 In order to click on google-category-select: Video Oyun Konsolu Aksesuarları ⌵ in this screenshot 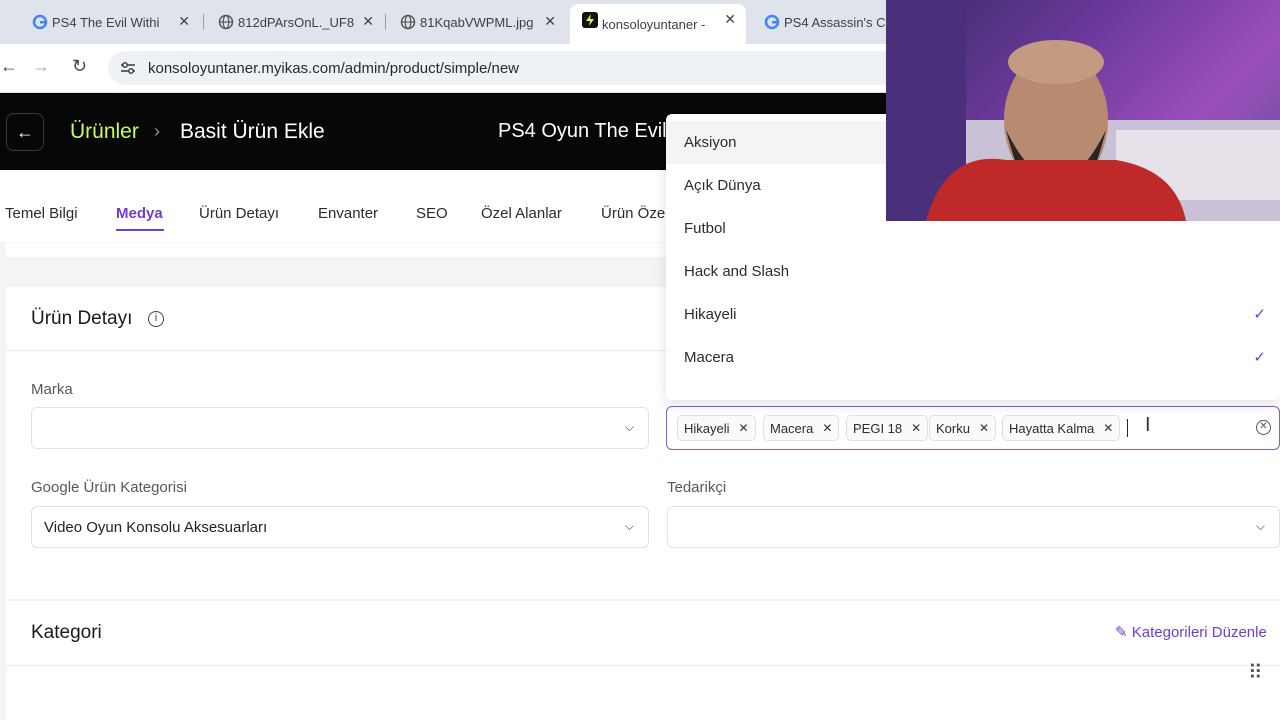, I will do `click(340, 527)`.